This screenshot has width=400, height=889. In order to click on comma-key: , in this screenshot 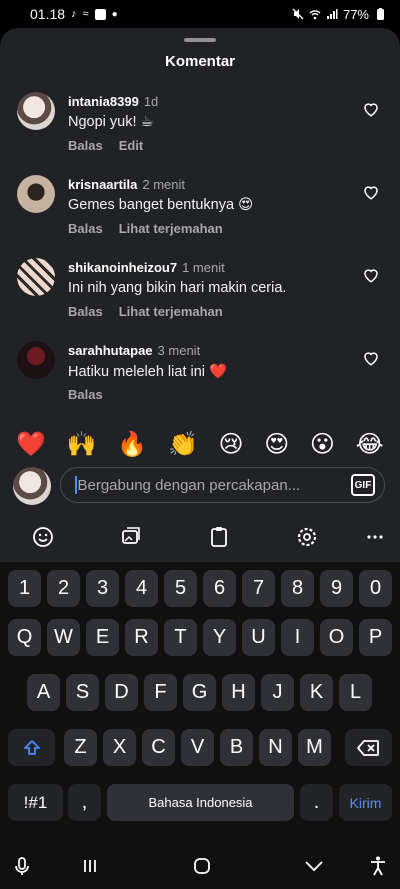, I will do `click(84, 802)`.